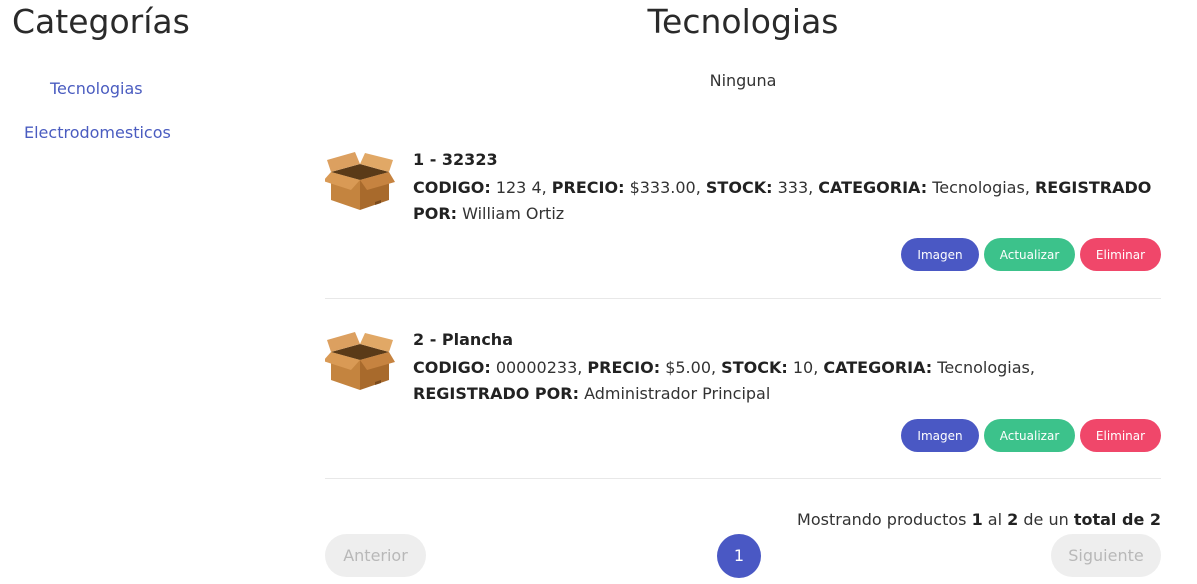  I want to click on summary-total: total de 2, so click(1117, 519).